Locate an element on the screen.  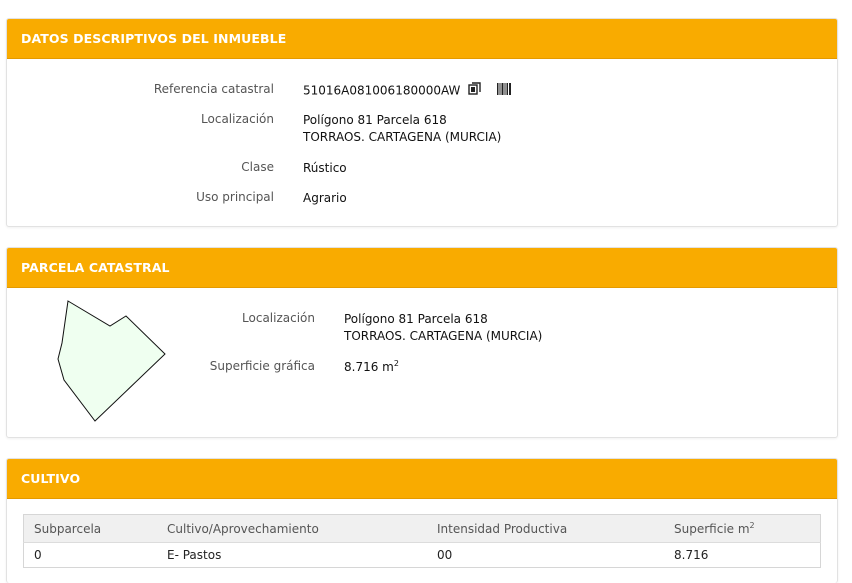
parcela-localizacion-line2: TORRAOS. CARTAGENA (MURCIA) is located at coordinates (443, 336).